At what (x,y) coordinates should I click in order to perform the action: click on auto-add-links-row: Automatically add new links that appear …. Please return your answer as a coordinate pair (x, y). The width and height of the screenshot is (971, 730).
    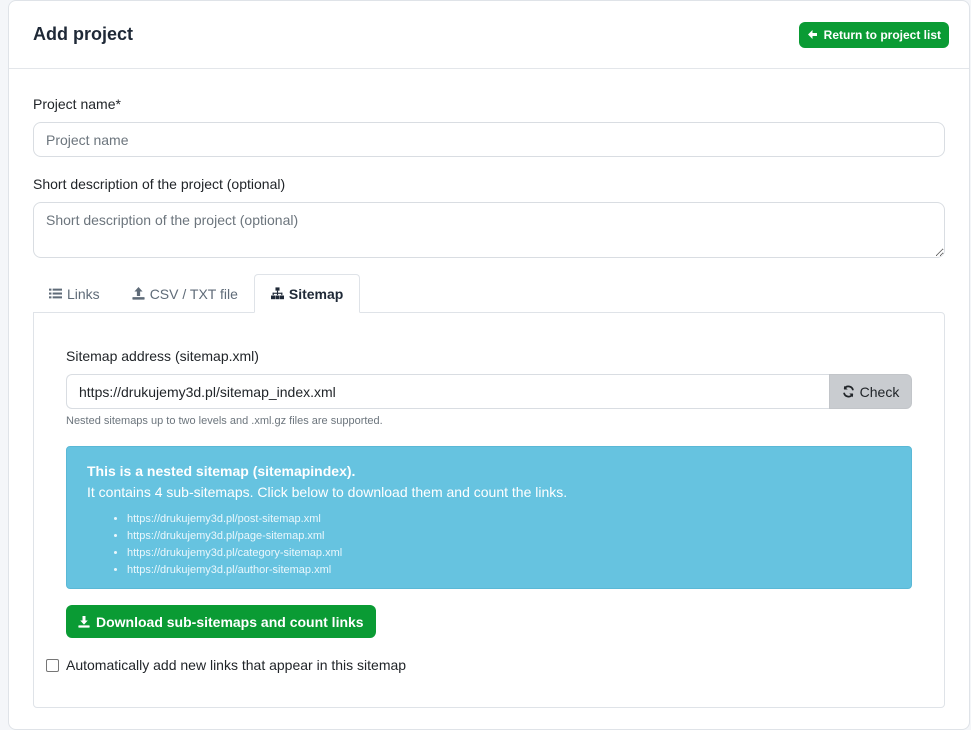
    Looking at the image, I should click on (226, 665).